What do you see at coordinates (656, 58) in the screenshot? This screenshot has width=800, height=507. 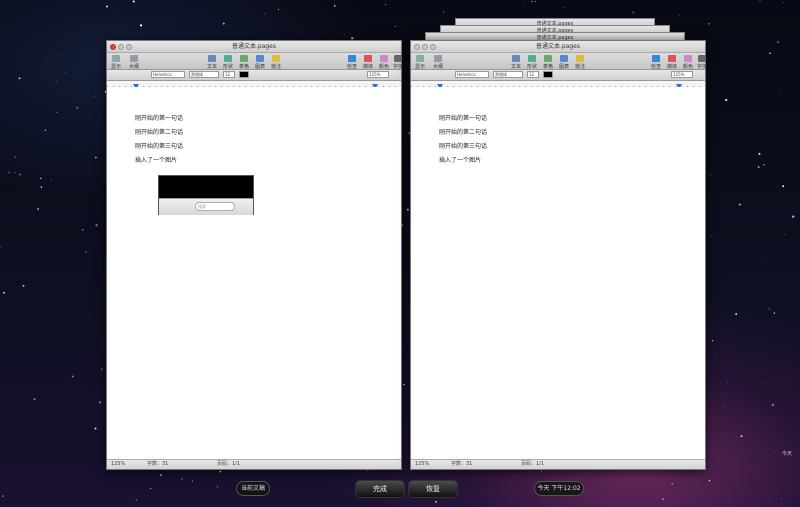 I see `inspector-icon` at bounding box center [656, 58].